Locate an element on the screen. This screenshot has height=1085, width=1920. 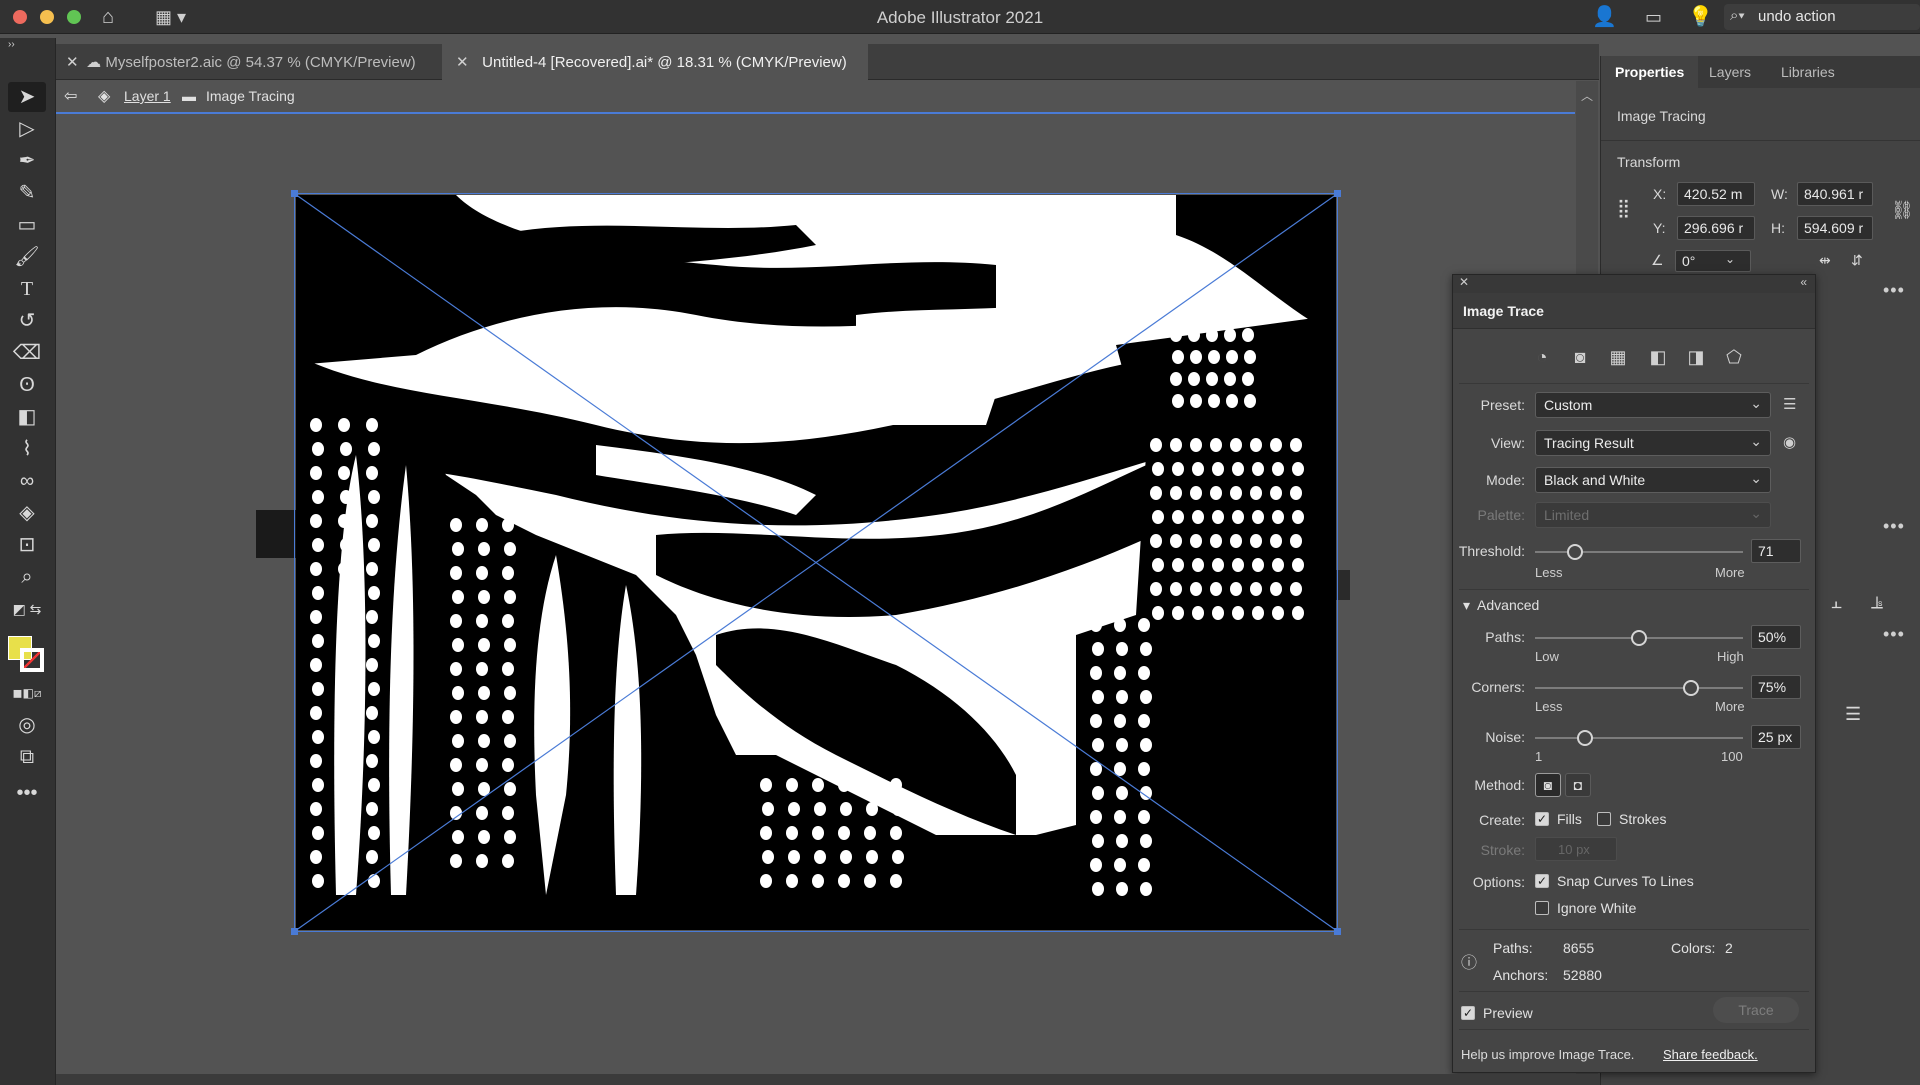
paths-slider is located at coordinates (1639, 638).